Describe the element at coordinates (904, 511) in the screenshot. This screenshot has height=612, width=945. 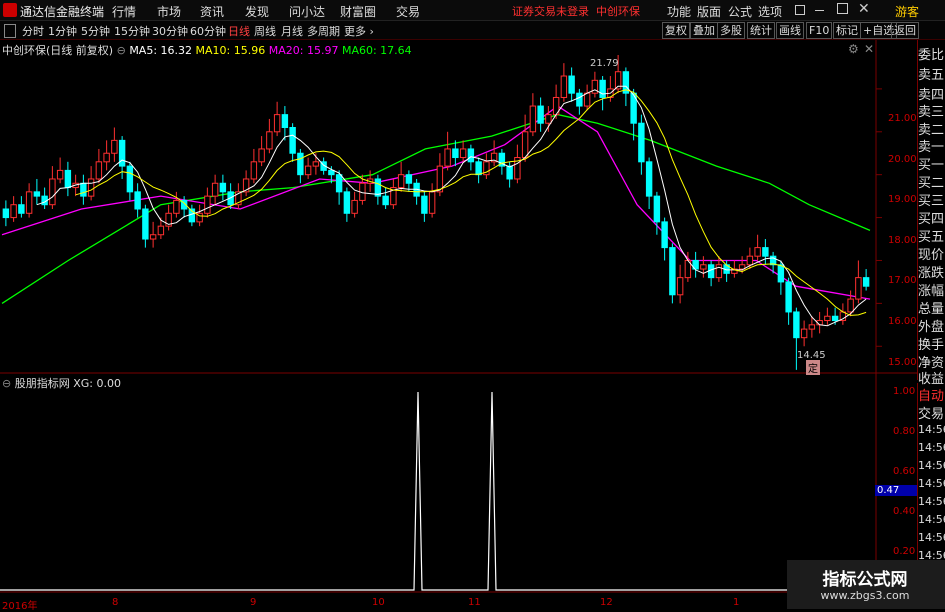
I see `sub-tick: 0.40` at that location.